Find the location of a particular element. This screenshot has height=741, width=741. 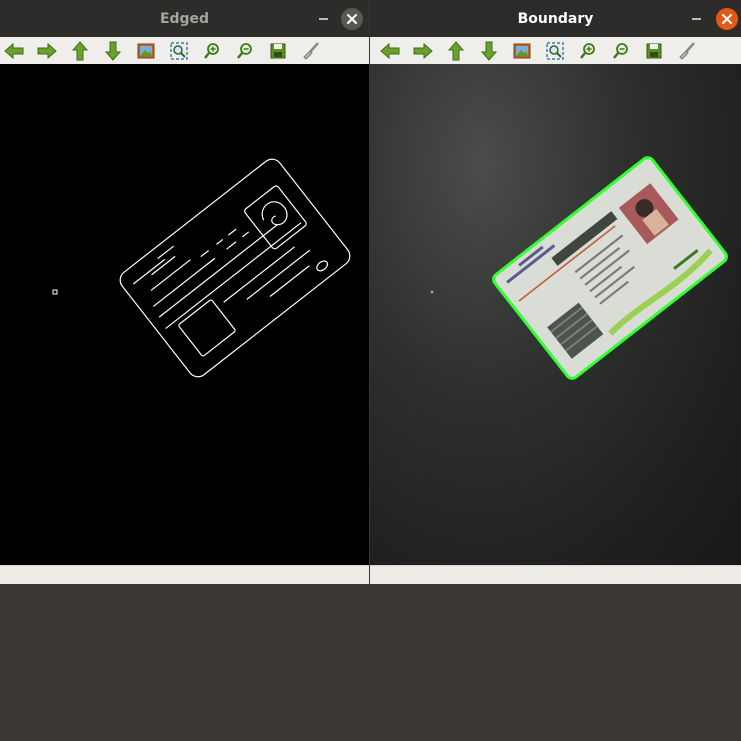

titlebar: Edged is located at coordinates (184, 19).